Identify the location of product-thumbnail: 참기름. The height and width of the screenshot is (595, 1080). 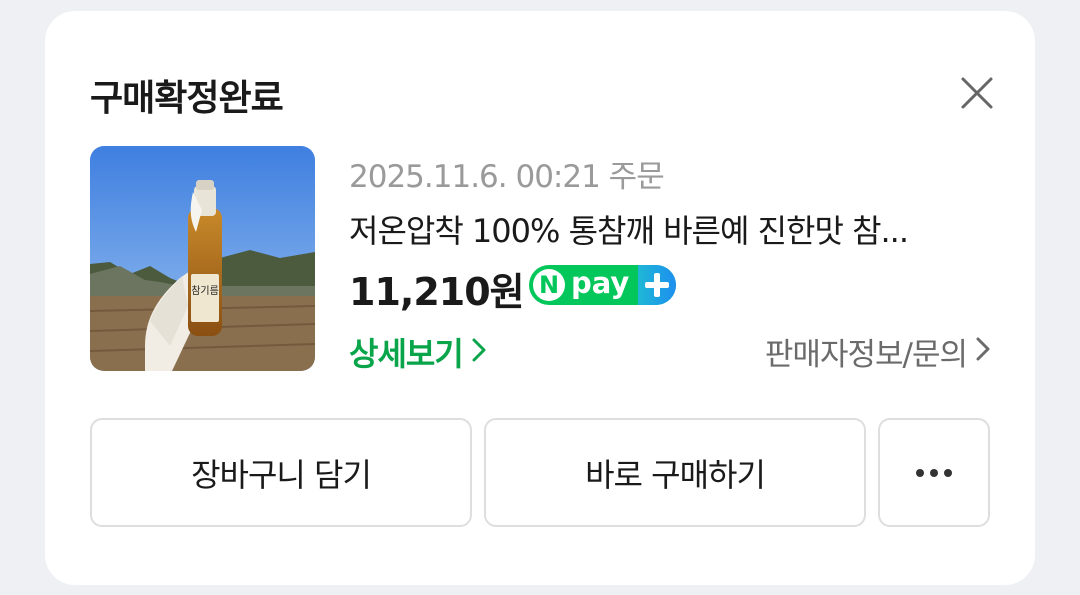
(202, 258).